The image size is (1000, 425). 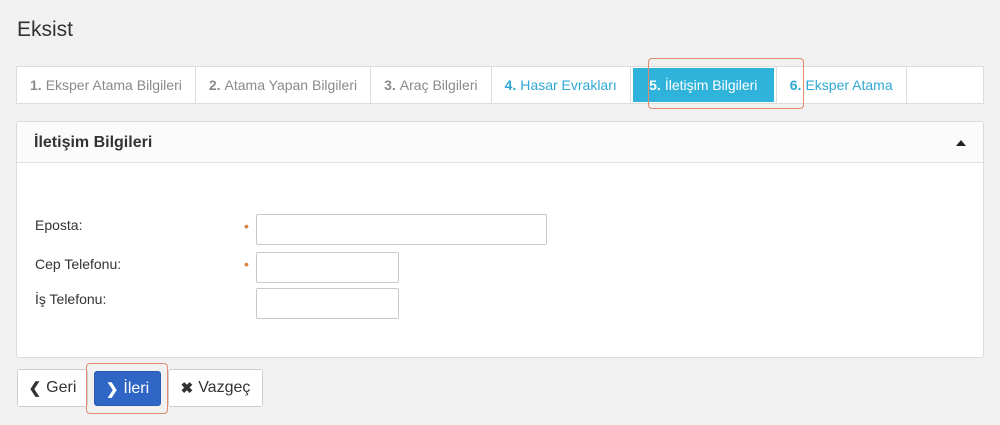 I want to click on chevron-left-icon: ❮, so click(x=35, y=388).